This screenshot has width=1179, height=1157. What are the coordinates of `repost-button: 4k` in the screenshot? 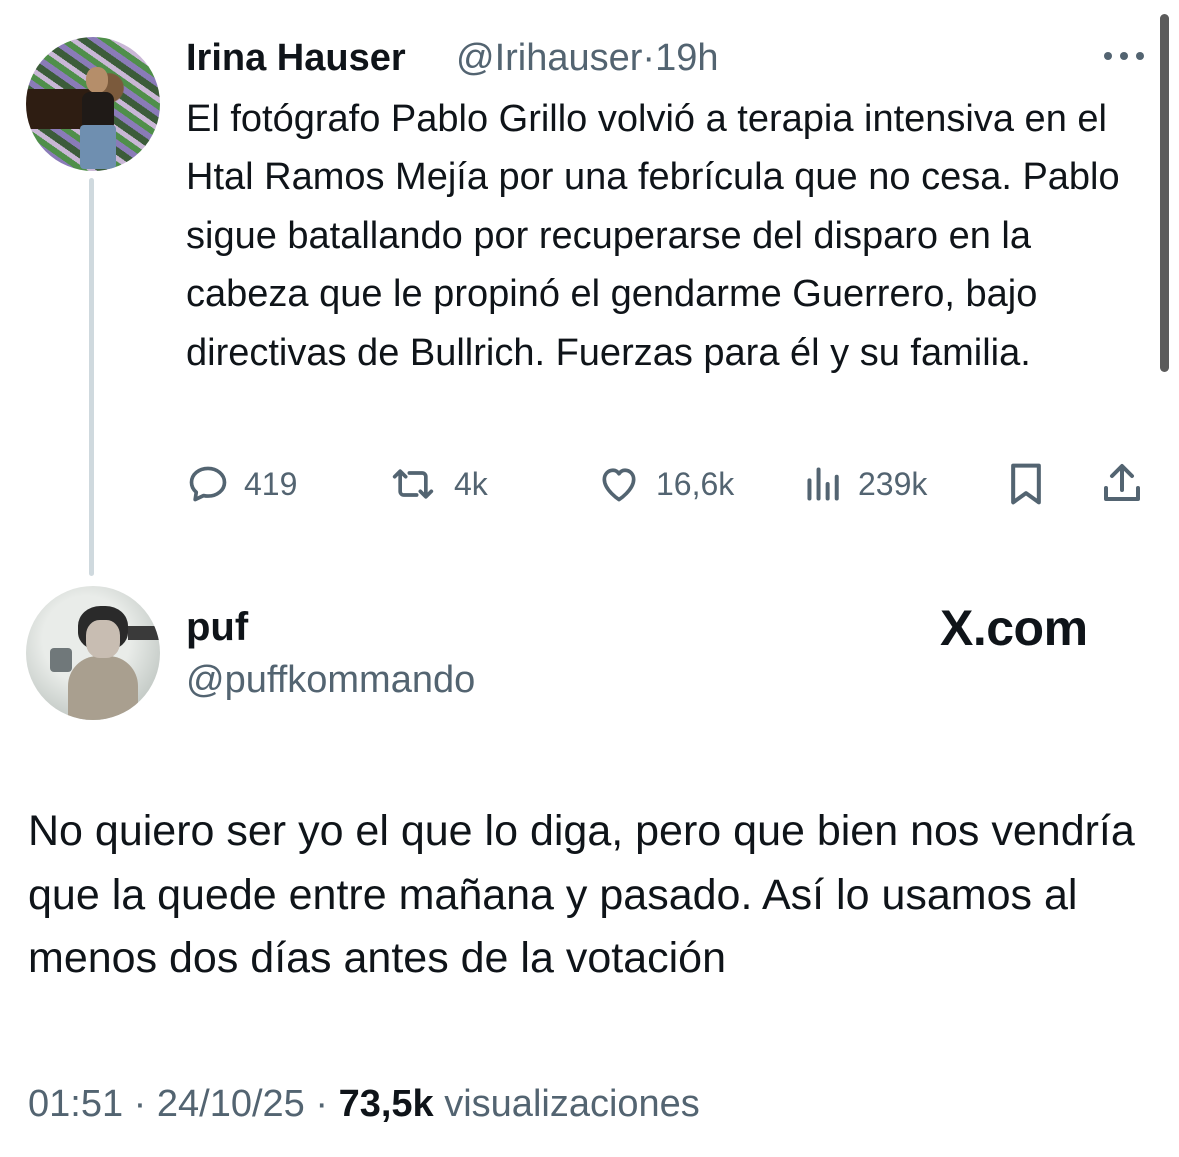 It's located at (437, 484).